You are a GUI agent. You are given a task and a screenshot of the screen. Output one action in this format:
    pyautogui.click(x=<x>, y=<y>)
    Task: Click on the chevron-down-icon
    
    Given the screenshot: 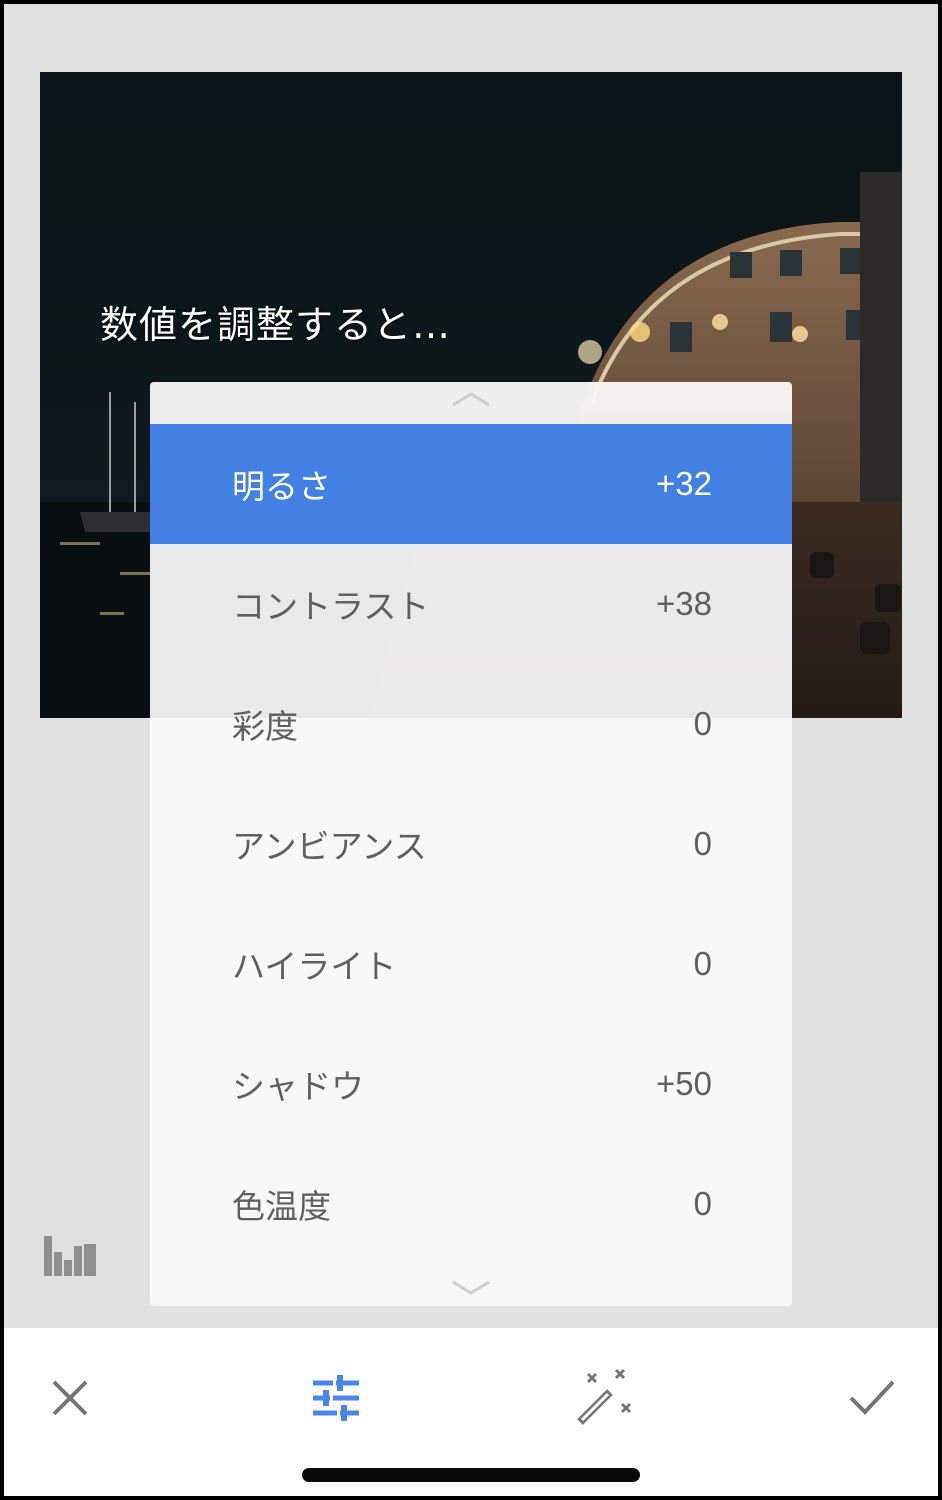 What is the action you would take?
    pyautogui.click(x=471, y=1289)
    